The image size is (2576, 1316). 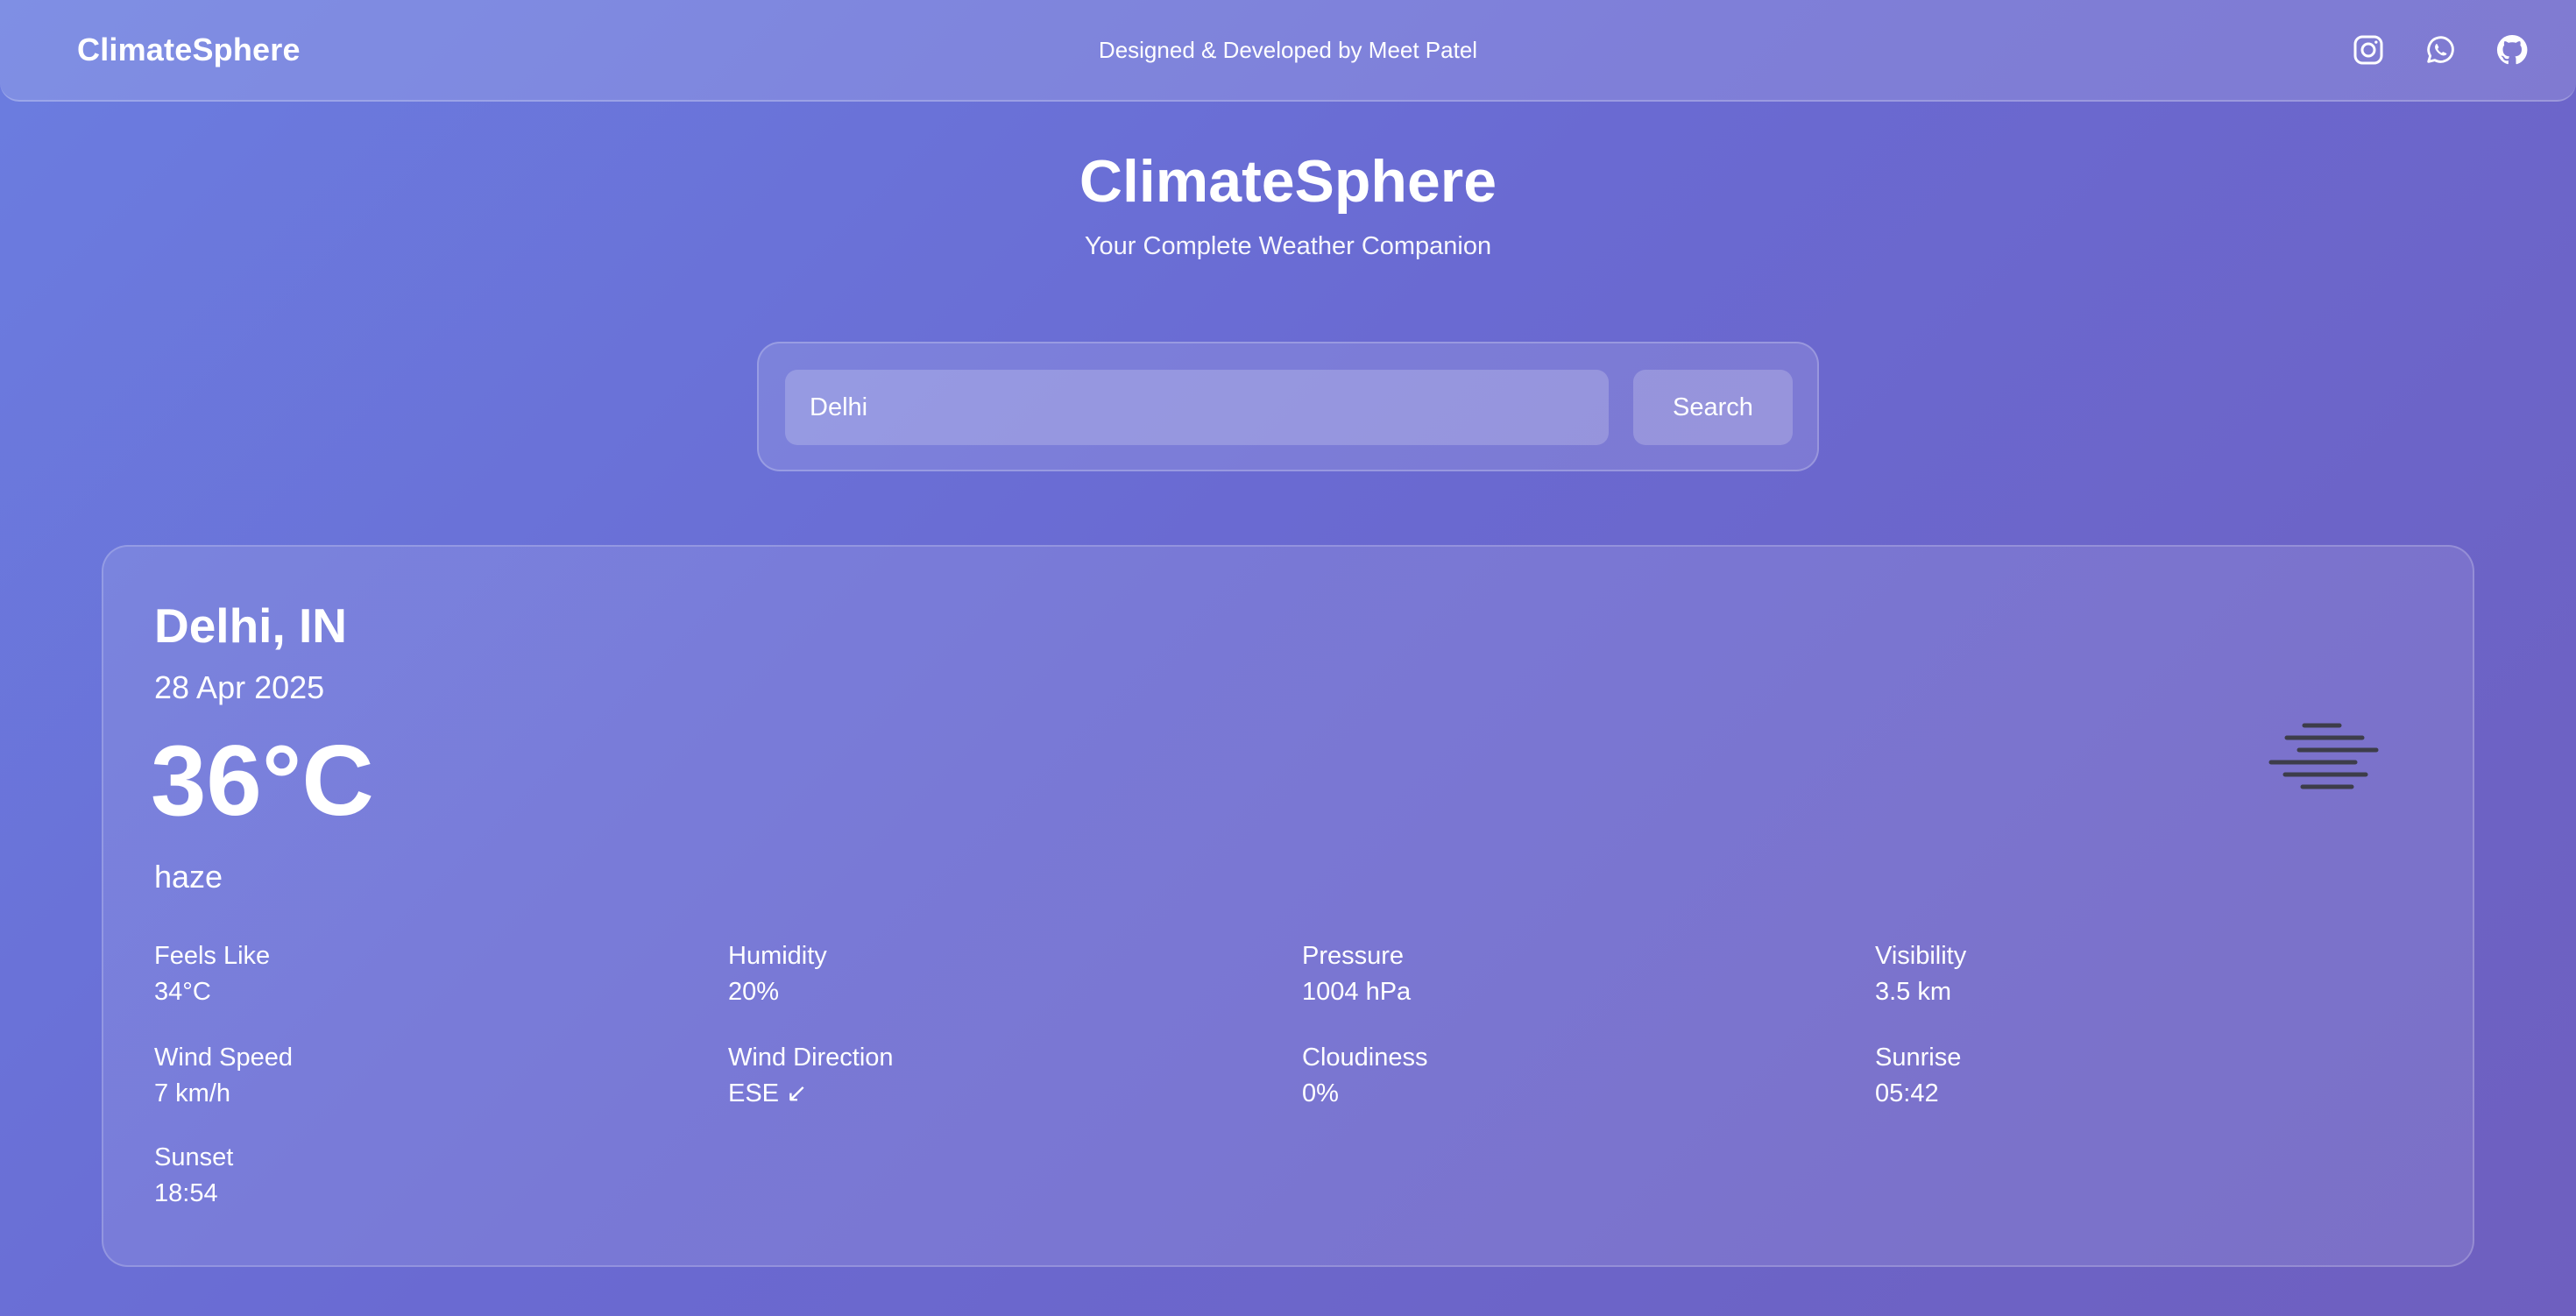 I want to click on detail-cloudiness: Cloudiness 0%, so click(x=1565, y=1076).